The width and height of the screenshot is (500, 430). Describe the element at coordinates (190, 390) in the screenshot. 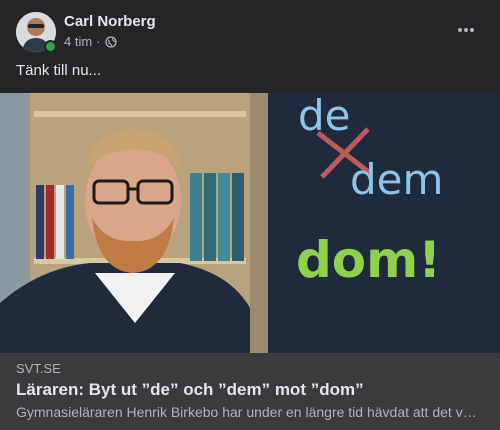

I see `link-headline: Läraren: Byt ut ”de” och ”dem” mot ”dom”` at that location.